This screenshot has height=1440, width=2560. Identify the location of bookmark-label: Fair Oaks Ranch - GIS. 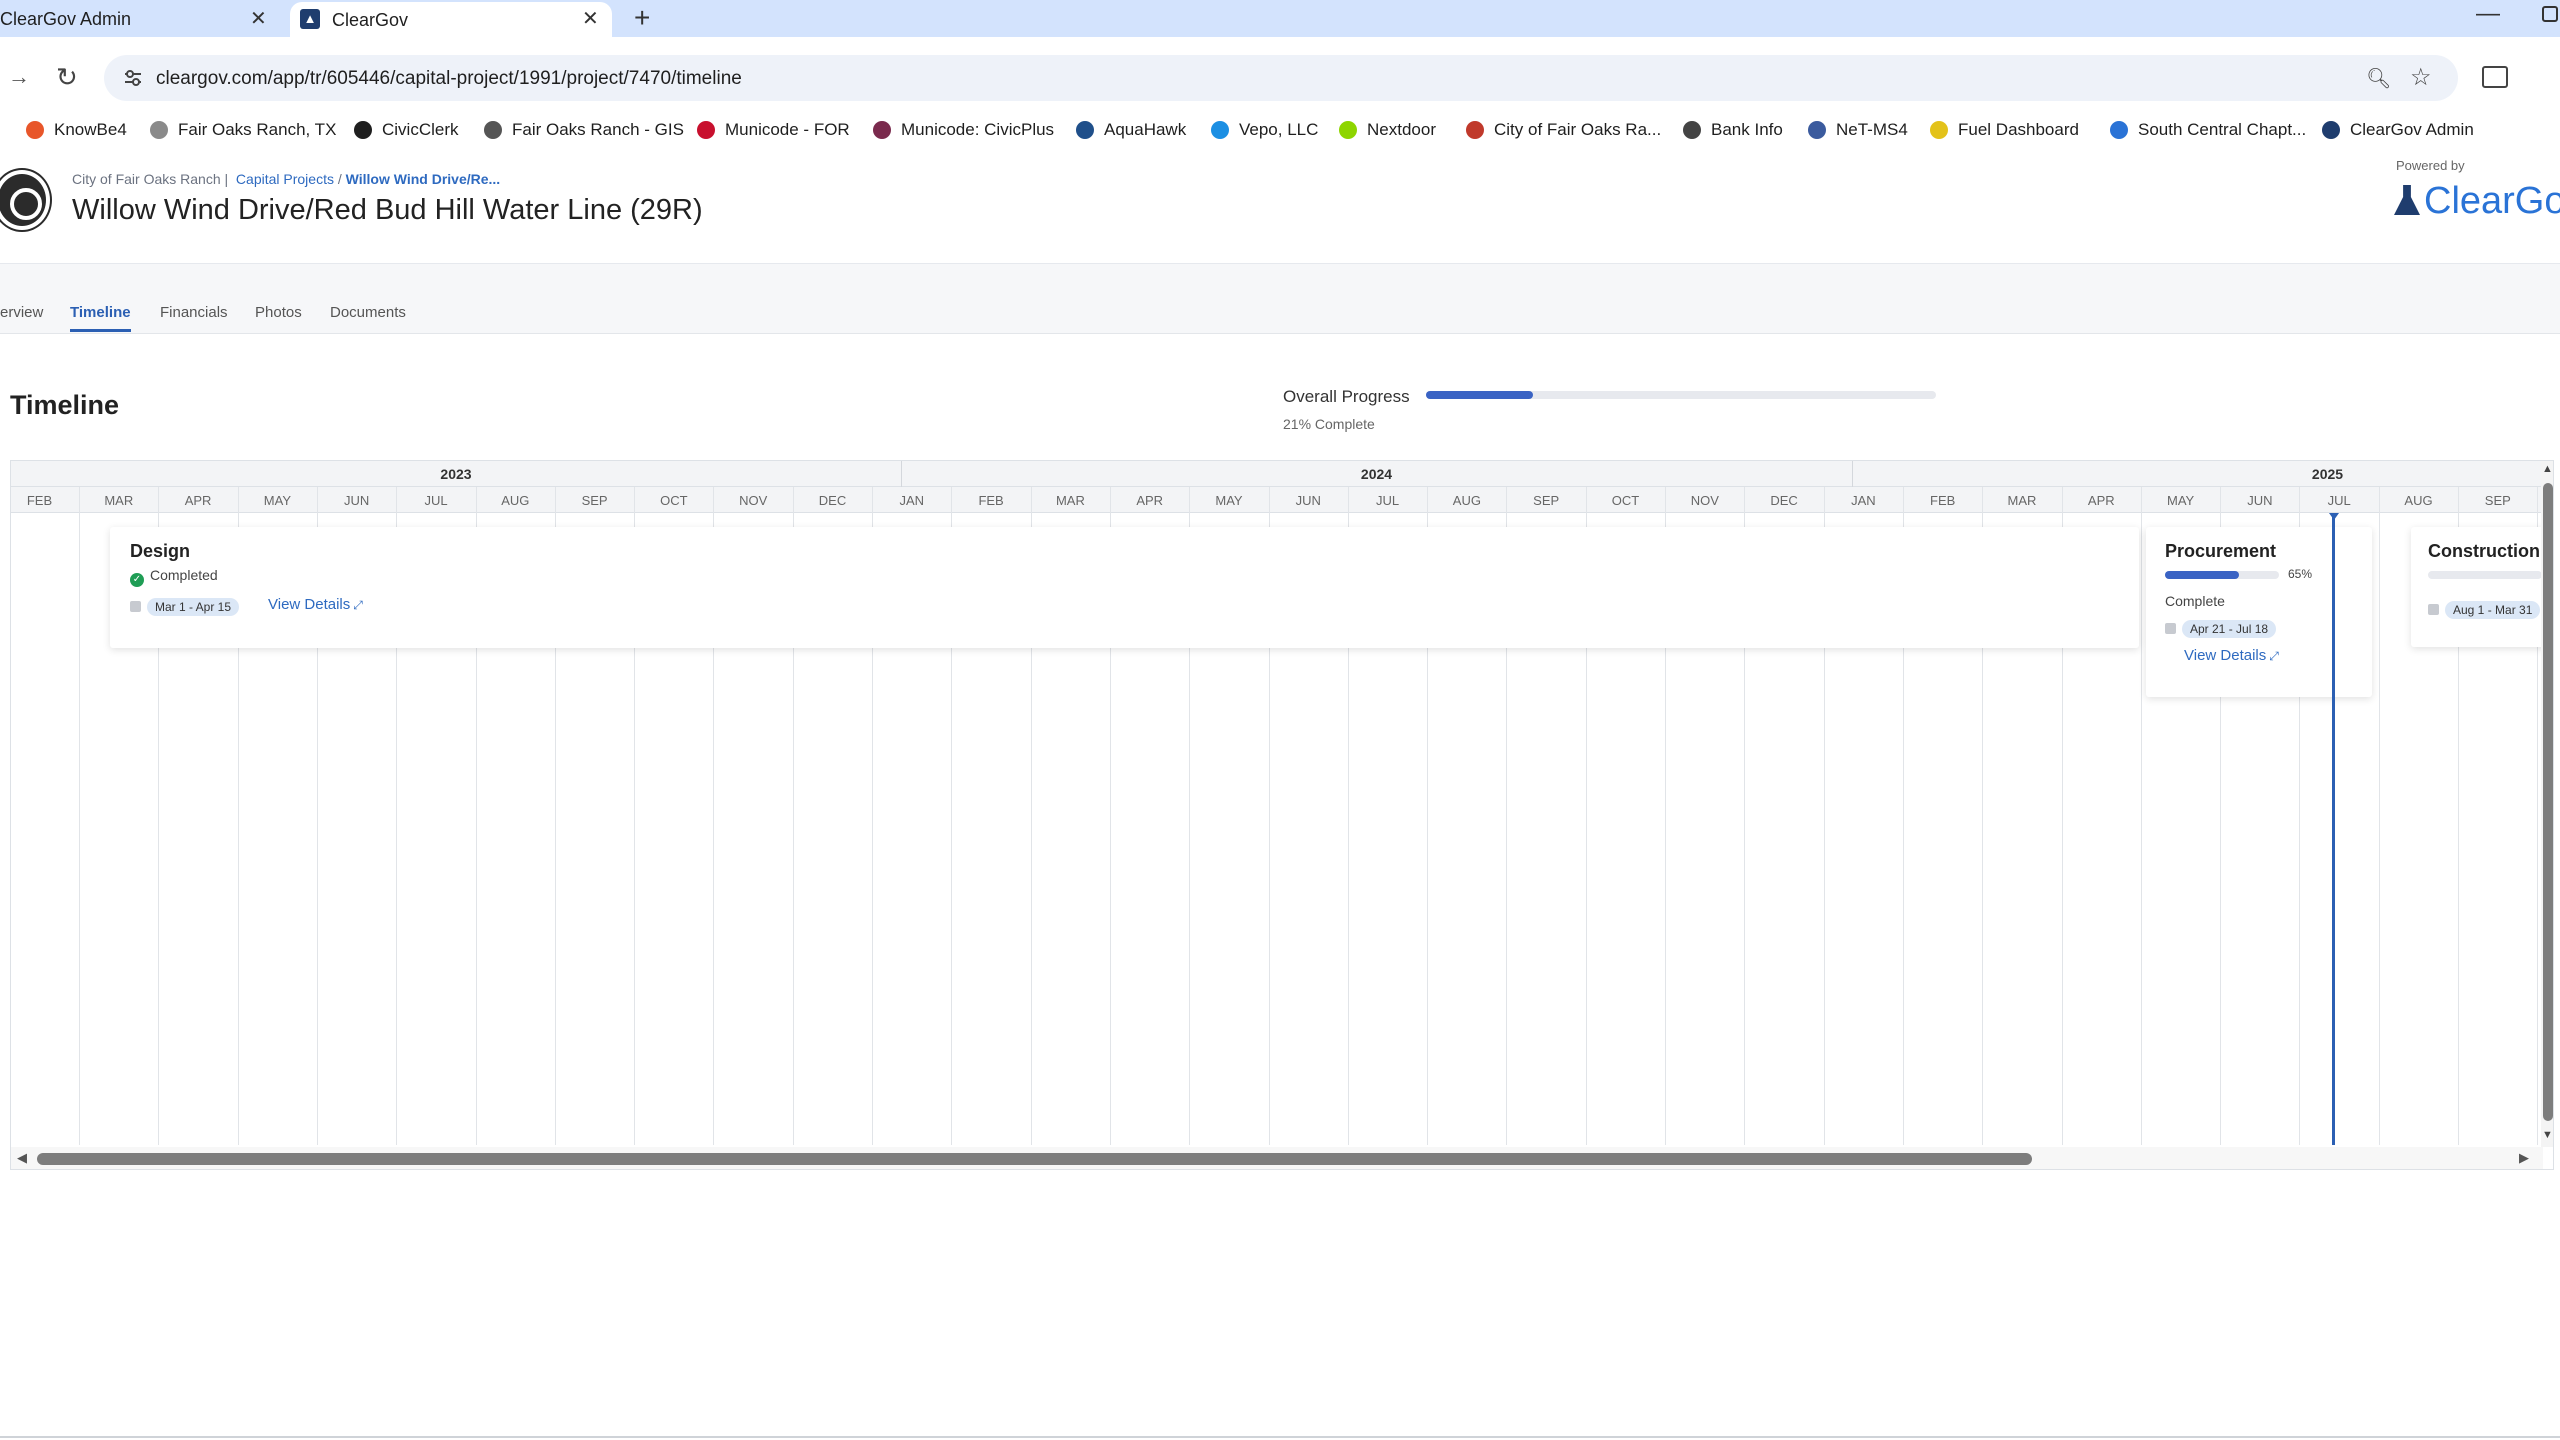
(598, 129).